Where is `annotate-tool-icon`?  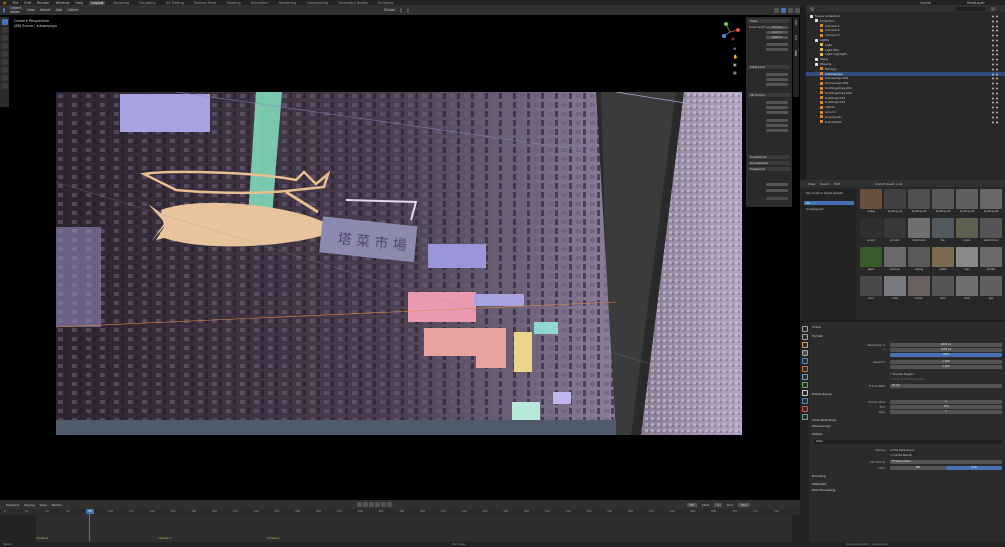 annotate-tool-icon is located at coordinates (4, 70).